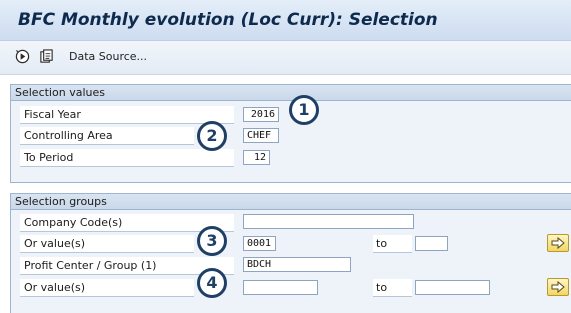 The height and width of the screenshot is (313, 571). I want to click on callout-4: 4, so click(212, 283).